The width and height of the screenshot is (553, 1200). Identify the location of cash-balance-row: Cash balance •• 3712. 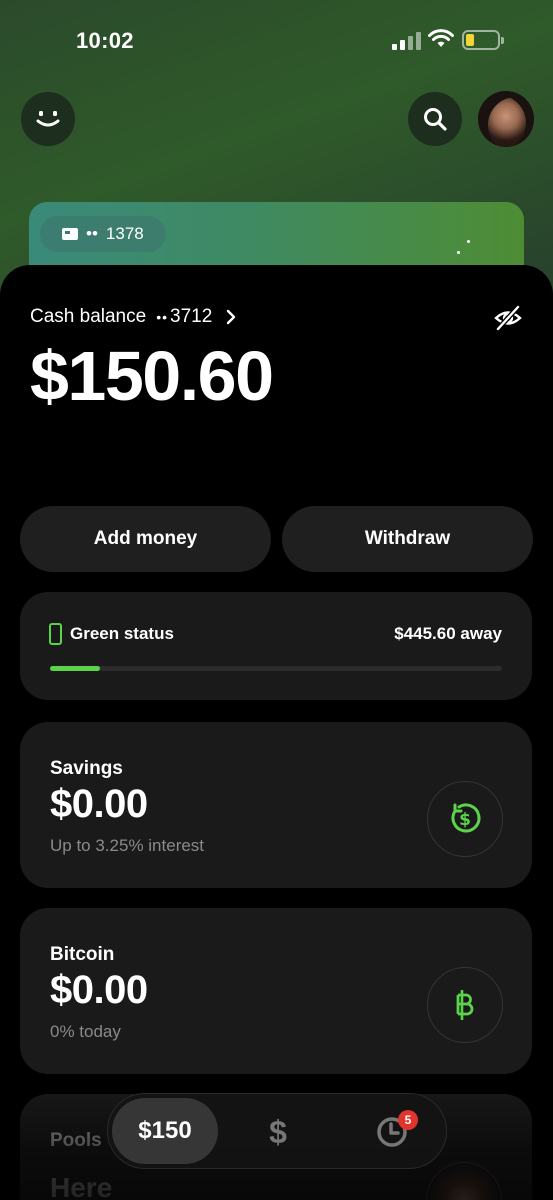
(133, 317).